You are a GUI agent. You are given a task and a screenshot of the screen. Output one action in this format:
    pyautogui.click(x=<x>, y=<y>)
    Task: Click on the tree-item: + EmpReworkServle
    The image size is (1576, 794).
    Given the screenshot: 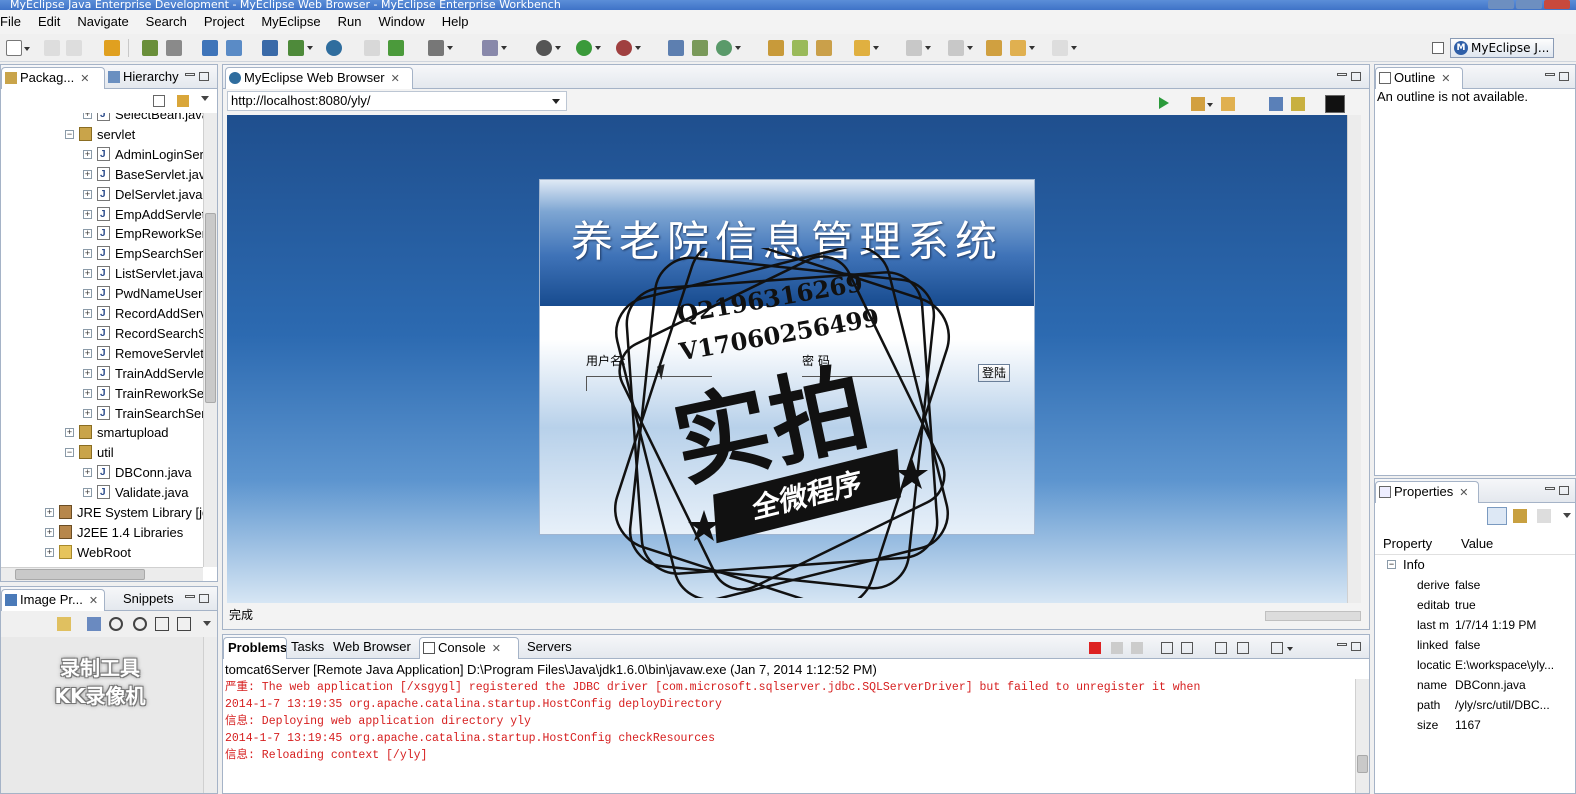 What is the action you would take?
    pyautogui.click(x=143, y=234)
    